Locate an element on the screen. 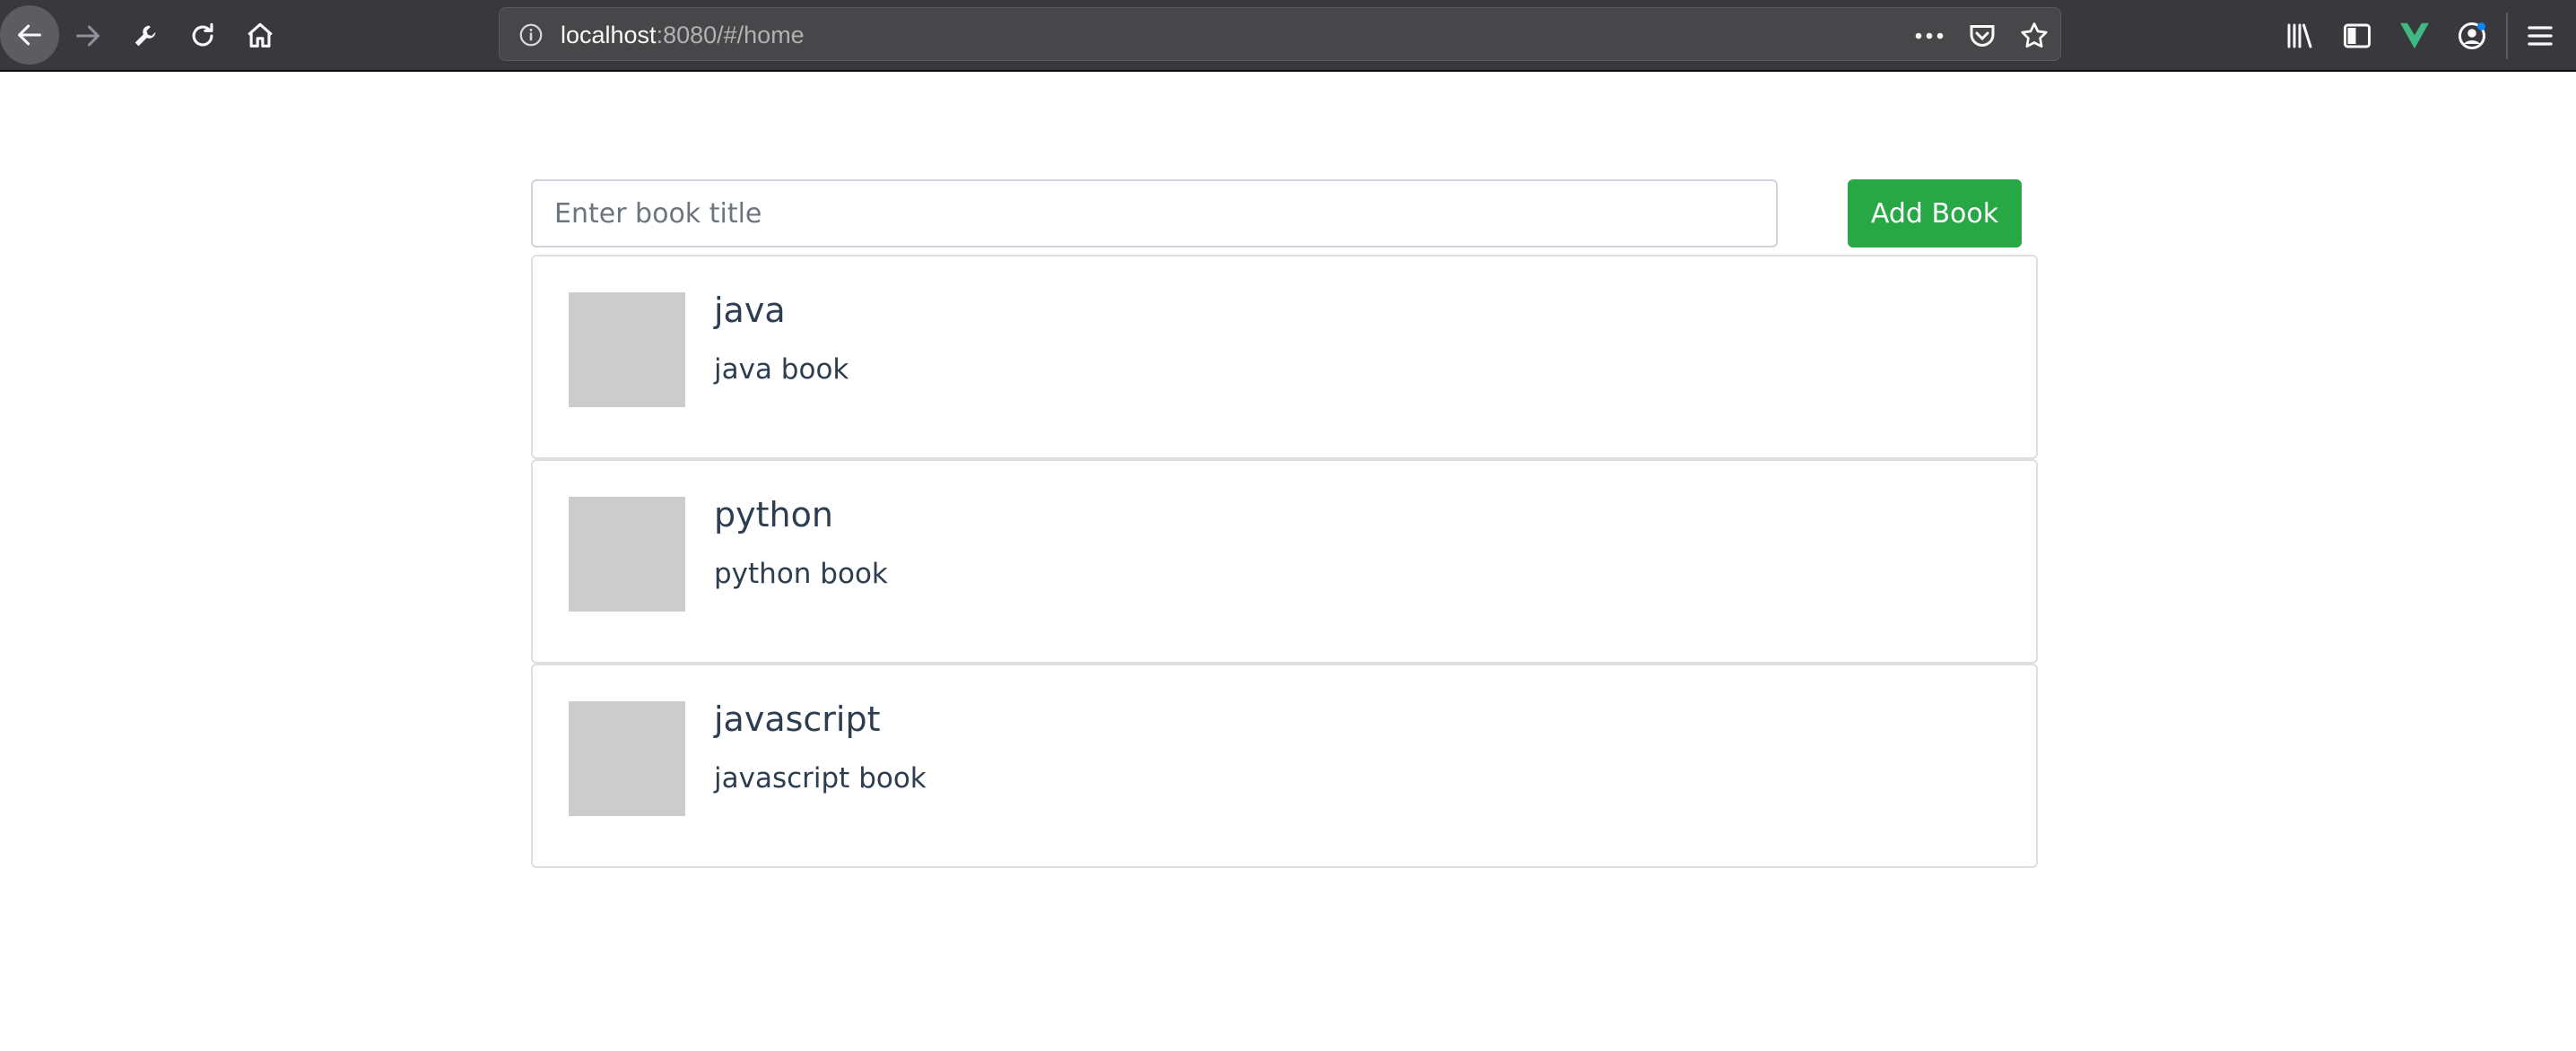 The height and width of the screenshot is (1051, 2576). wrench-icon is located at coordinates (145, 36).